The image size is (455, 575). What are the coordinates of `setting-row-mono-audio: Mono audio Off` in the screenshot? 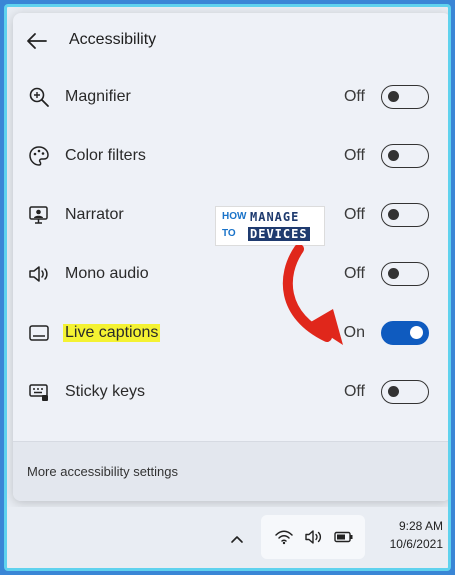 It's located at (230, 274).